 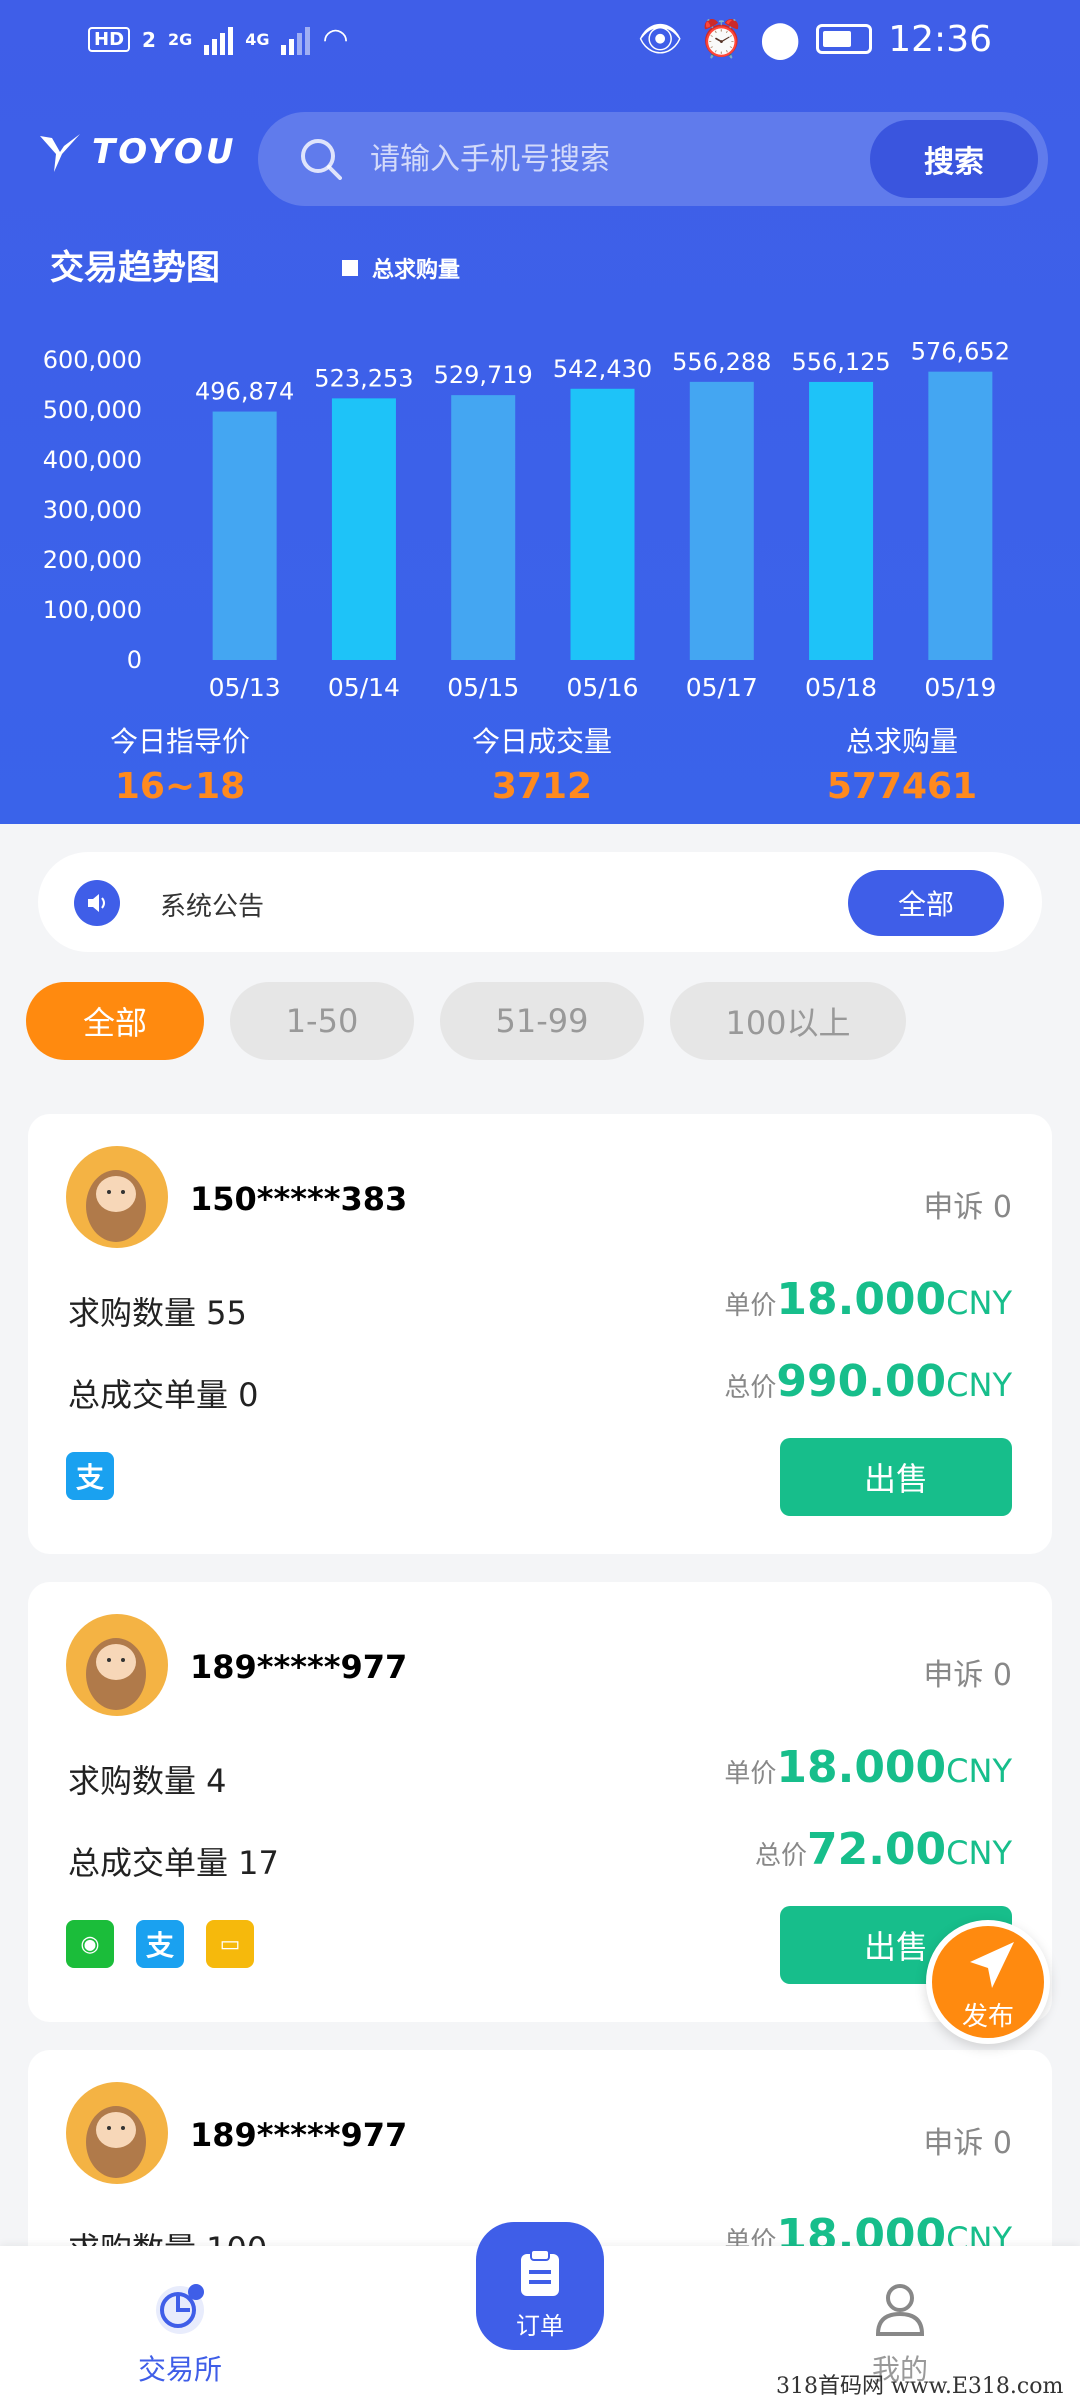 What do you see at coordinates (163, 1395) in the screenshot?
I see `total-deals: 总成交单量 0` at bounding box center [163, 1395].